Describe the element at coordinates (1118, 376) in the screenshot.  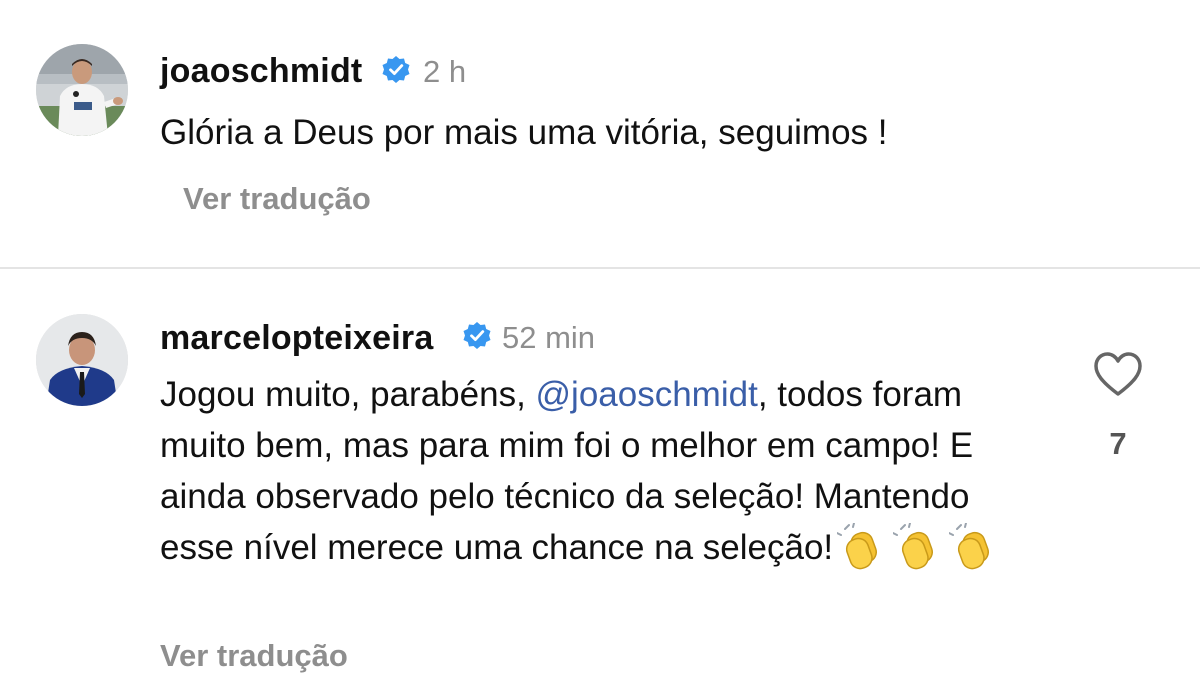
I see `heart-outline-icon` at that location.